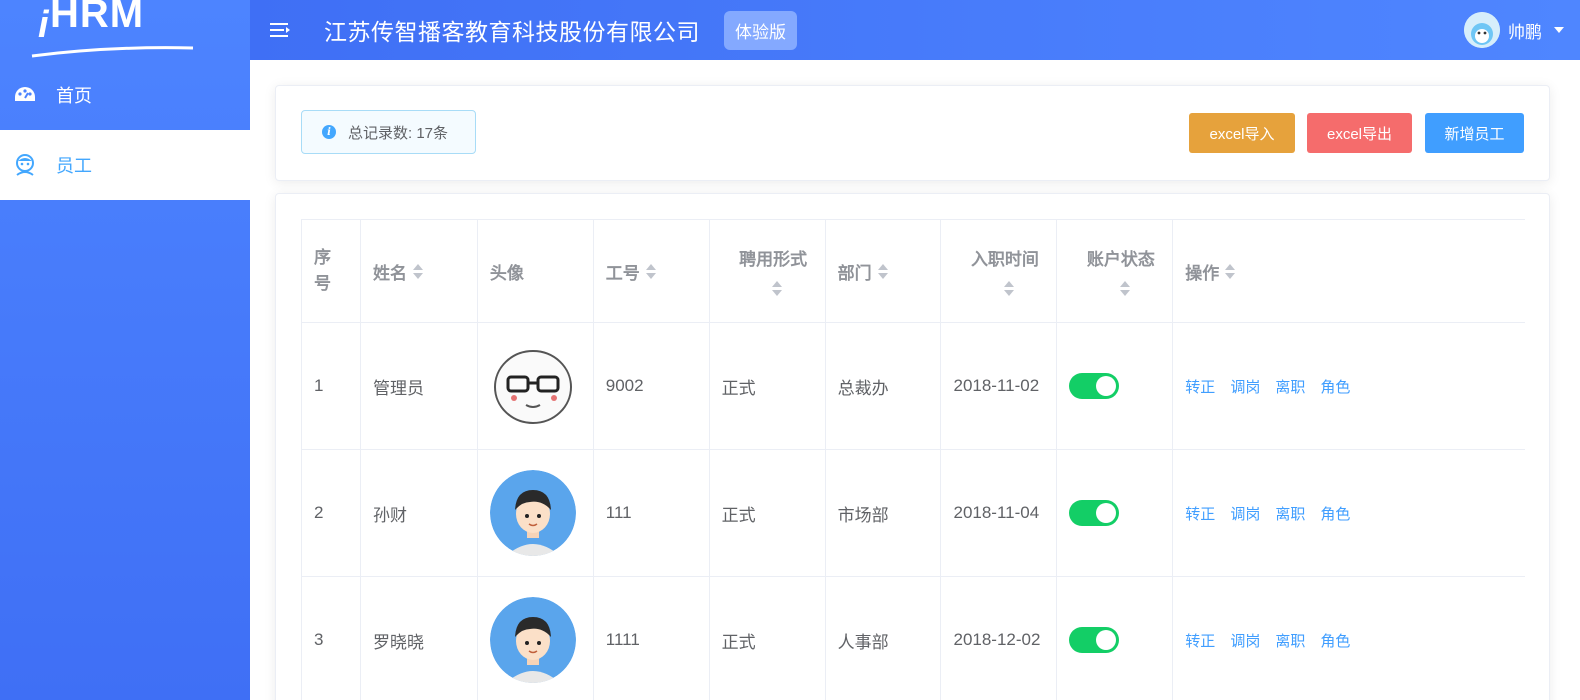  Describe the element at coordinates (43, 25) in the screenshot. I see `logo-i-glyph: i` at that location.